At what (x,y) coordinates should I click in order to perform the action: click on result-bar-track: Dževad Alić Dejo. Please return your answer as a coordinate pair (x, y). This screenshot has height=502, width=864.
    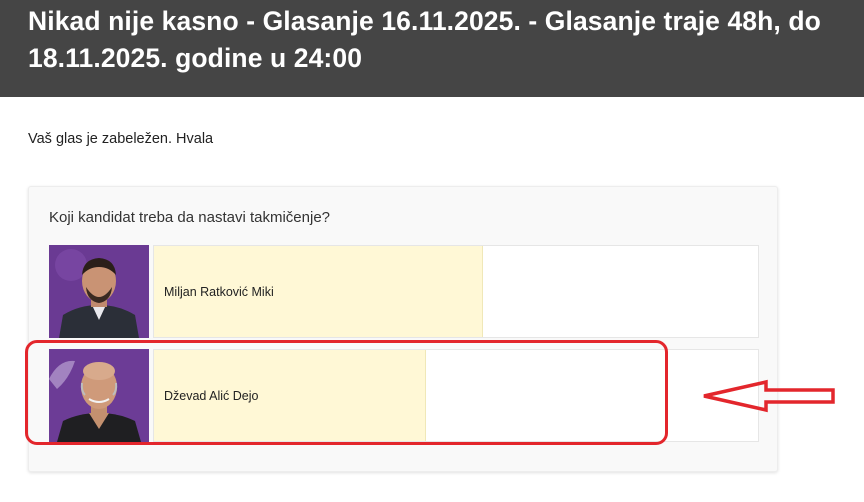
    Looking at the image, I should click on (456, 395).